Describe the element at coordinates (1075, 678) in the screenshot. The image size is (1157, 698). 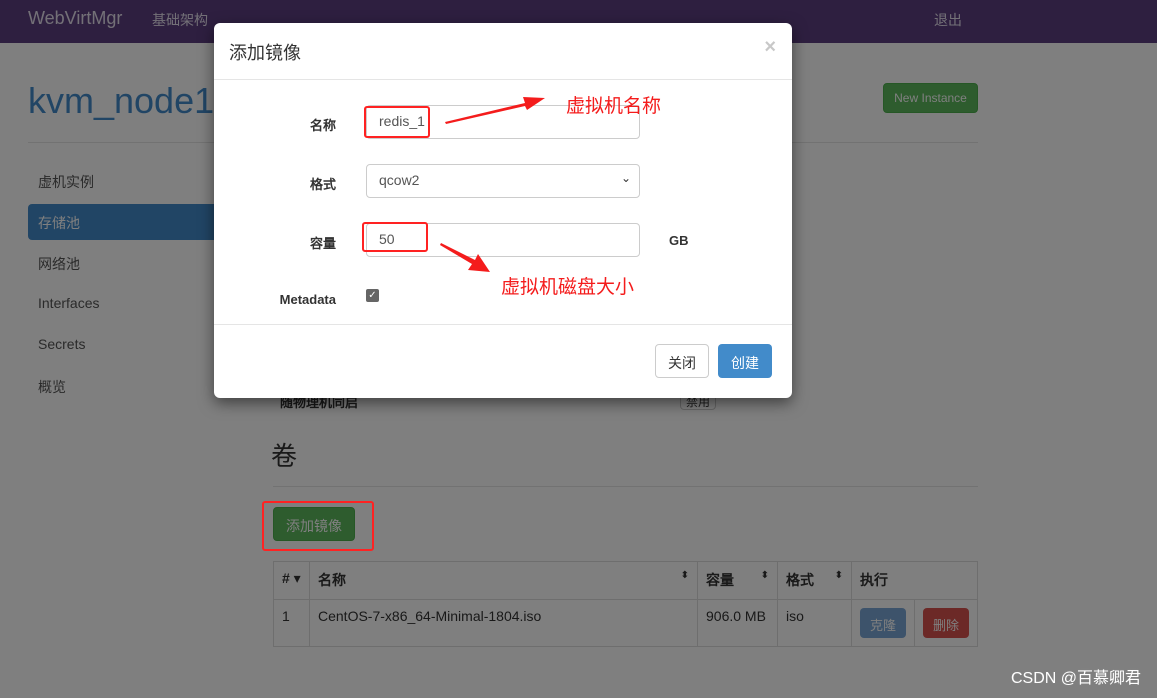
I see `watermark: CSDN @百慕卿君` at that location.